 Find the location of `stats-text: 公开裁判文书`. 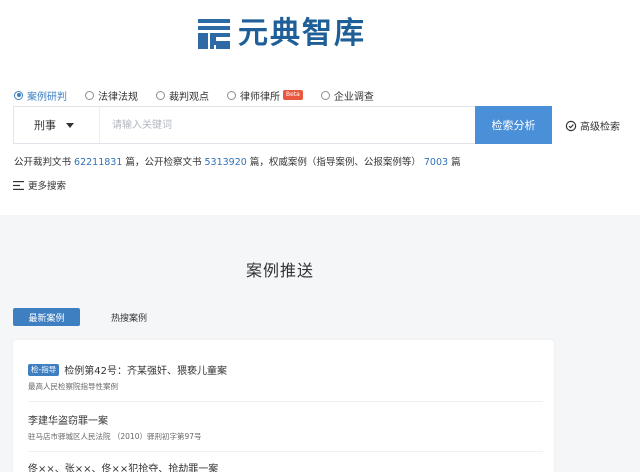

stats-text: 公开裁判文书 is located at coordinates (43, 162).